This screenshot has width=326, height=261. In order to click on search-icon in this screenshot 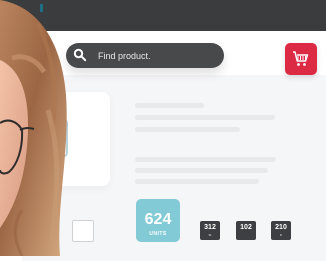, I will do `click(80, 55)`.